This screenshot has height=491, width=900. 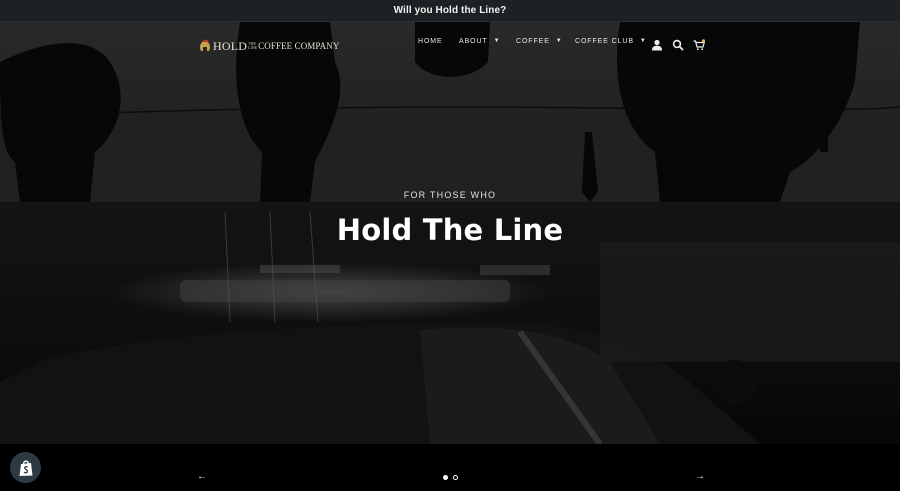 I want to click on cart-count-dot, so click(x=703, y=41).